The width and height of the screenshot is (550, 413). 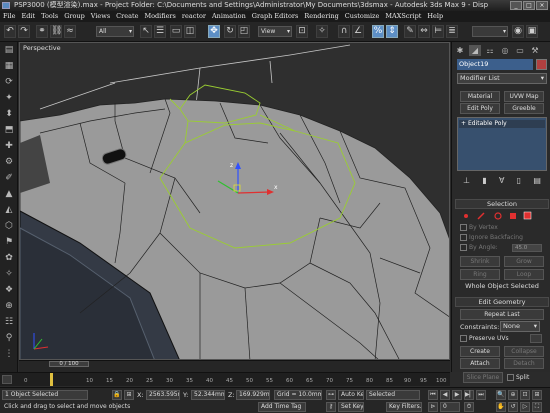 I want to click on tool-icon-4: ✦, so click(x=9, y=98).